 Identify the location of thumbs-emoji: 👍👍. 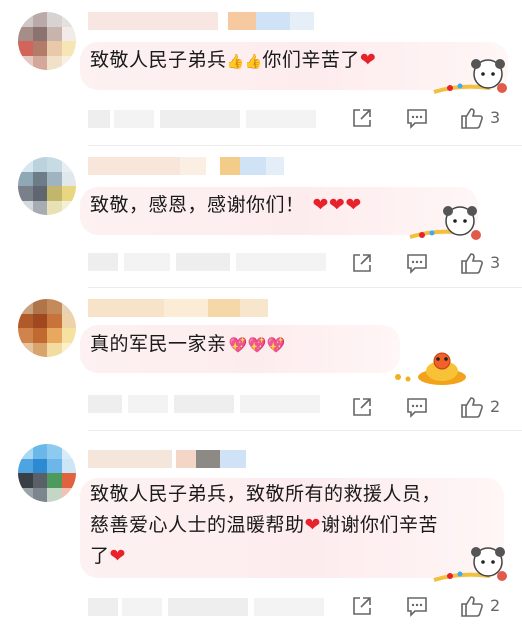
(244, 62).